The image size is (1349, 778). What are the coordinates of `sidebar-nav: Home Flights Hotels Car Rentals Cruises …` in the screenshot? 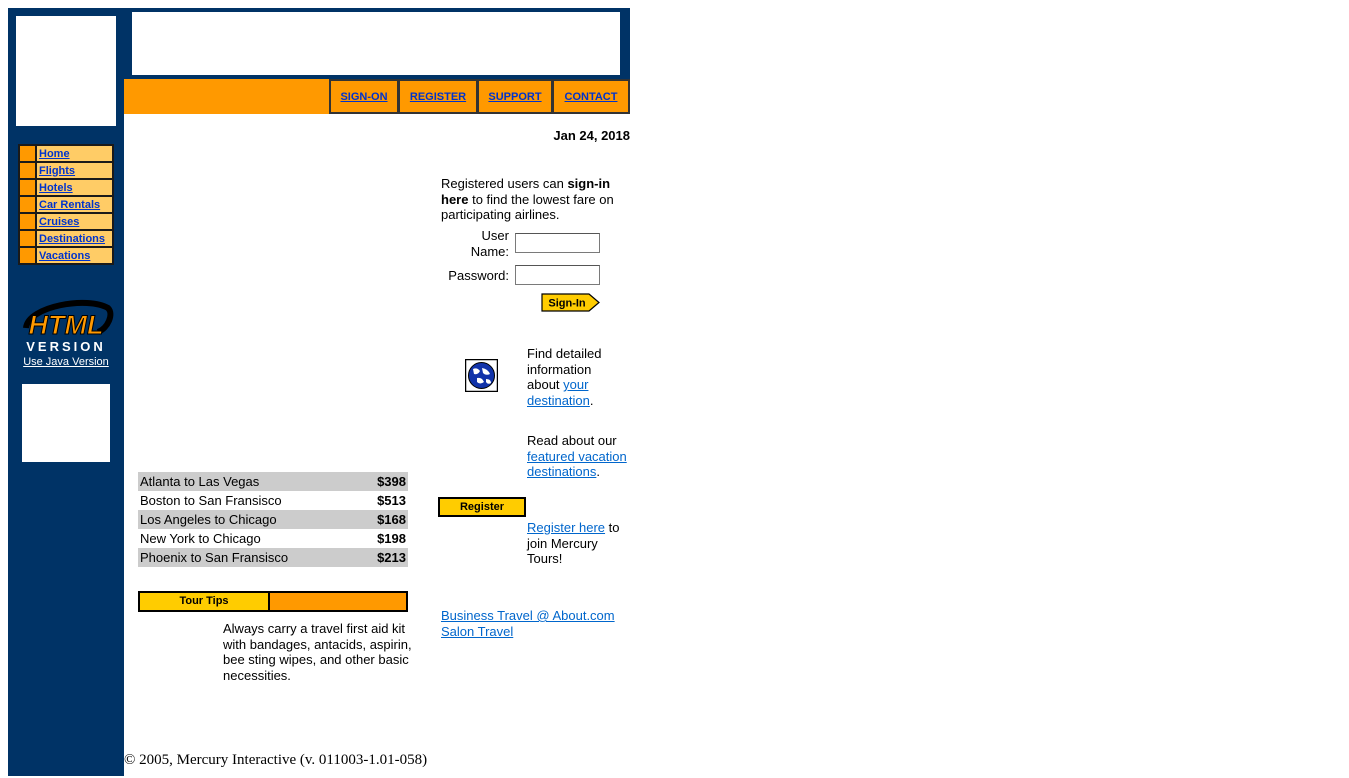 It's located at (66, 204).